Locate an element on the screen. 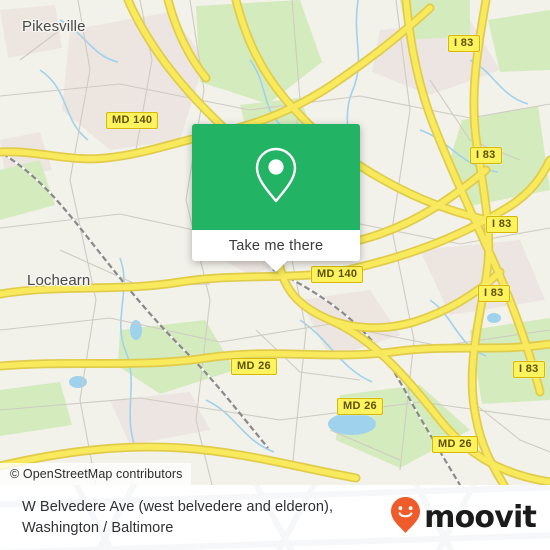 This screenshot has height=550, width=550. map-pin-icon is located at coordinates (276, 177).